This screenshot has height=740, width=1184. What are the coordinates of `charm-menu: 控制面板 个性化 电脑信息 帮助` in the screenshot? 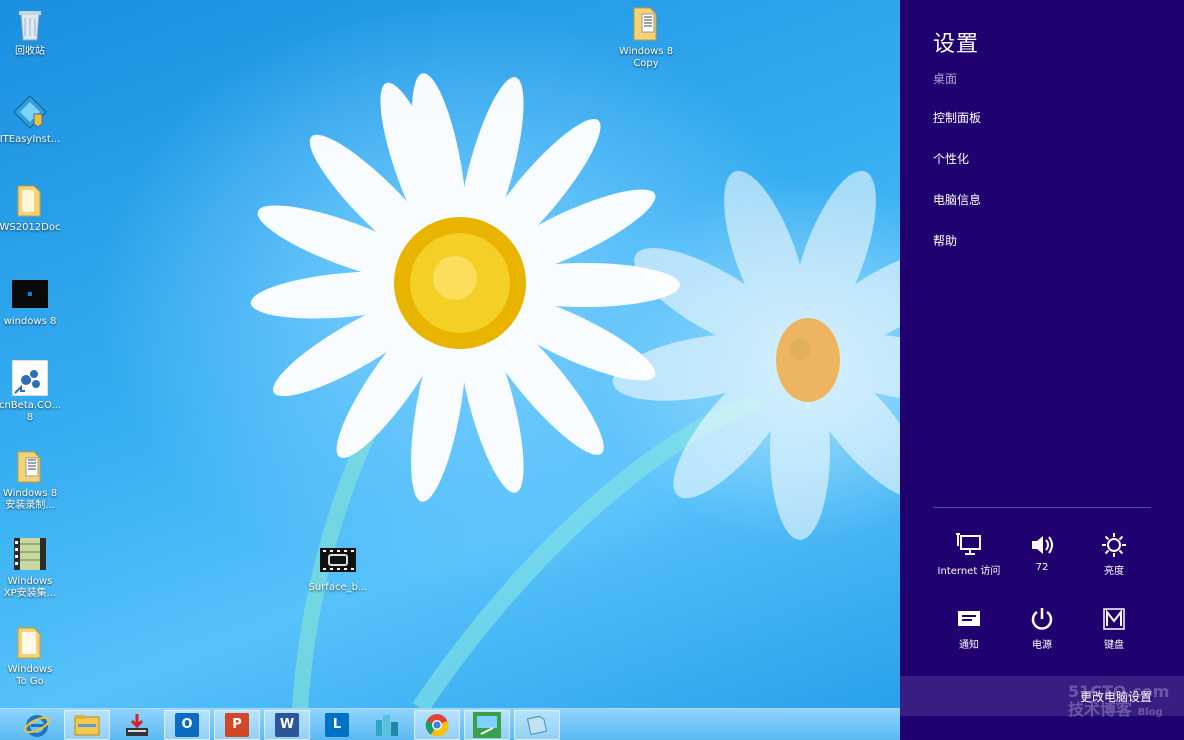 It's located at (957, 192).